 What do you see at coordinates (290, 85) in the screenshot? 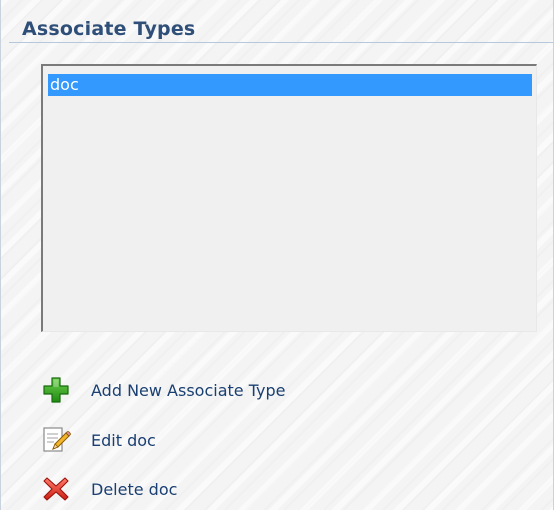
I see `list-item: doc` at bounding box center [290, 85].